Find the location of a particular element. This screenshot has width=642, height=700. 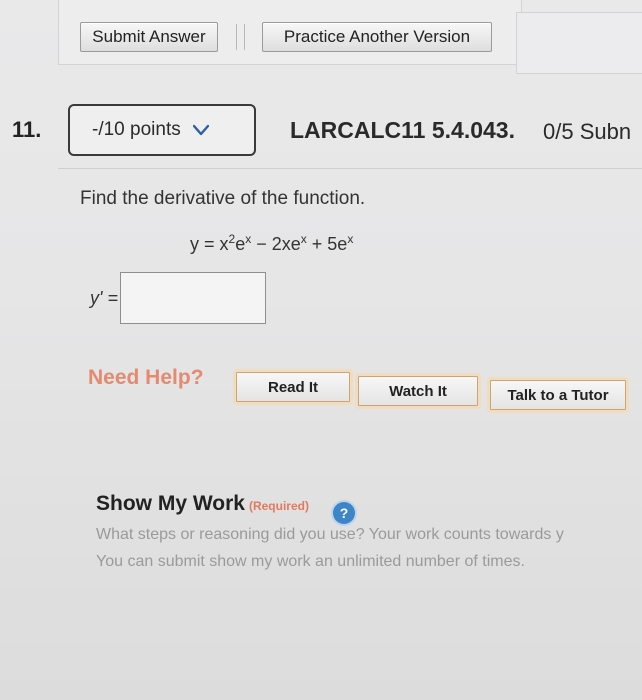

eq-part: y = x is located at coordinates (209, 244).